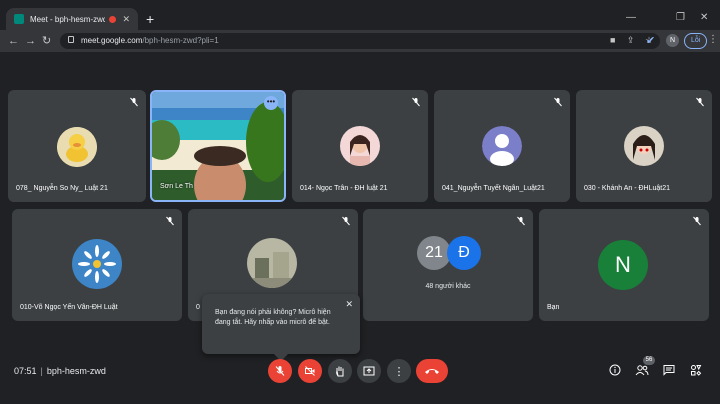 The width and height of the screenshot is (720, 404). I want to click on camera-in-use-icon: ■, so click(612, 40).